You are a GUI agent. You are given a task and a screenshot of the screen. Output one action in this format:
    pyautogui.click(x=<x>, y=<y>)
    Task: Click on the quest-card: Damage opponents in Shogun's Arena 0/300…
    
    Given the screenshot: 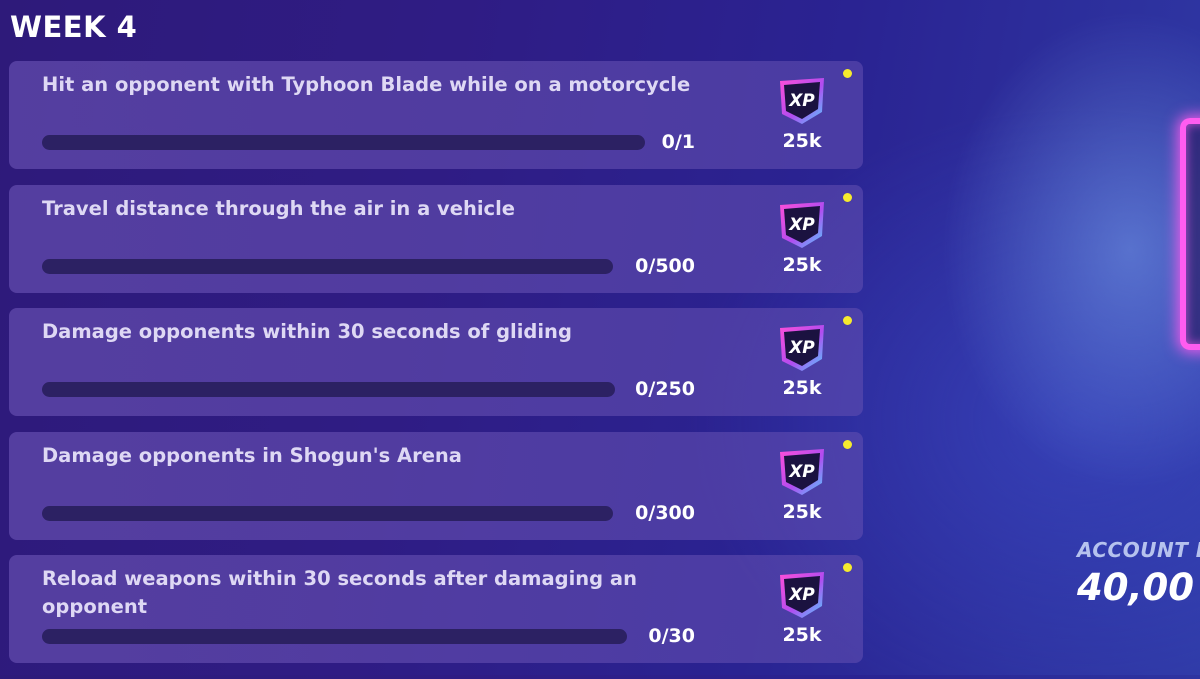 What is the action you would take?
    pyautogui.click(x=436, y=485)
    